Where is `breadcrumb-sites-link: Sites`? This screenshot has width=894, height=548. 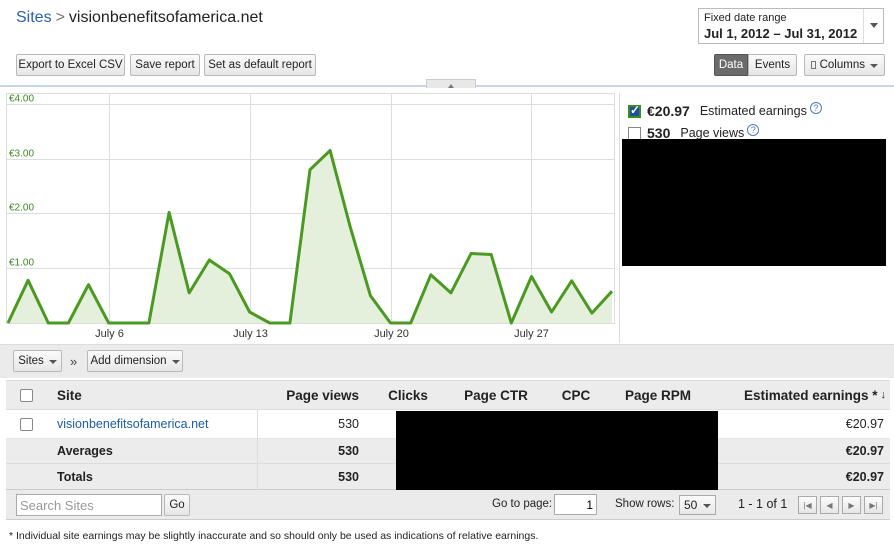 breadcrumb-sites-link: Sites is located at coordinates (34, 17).